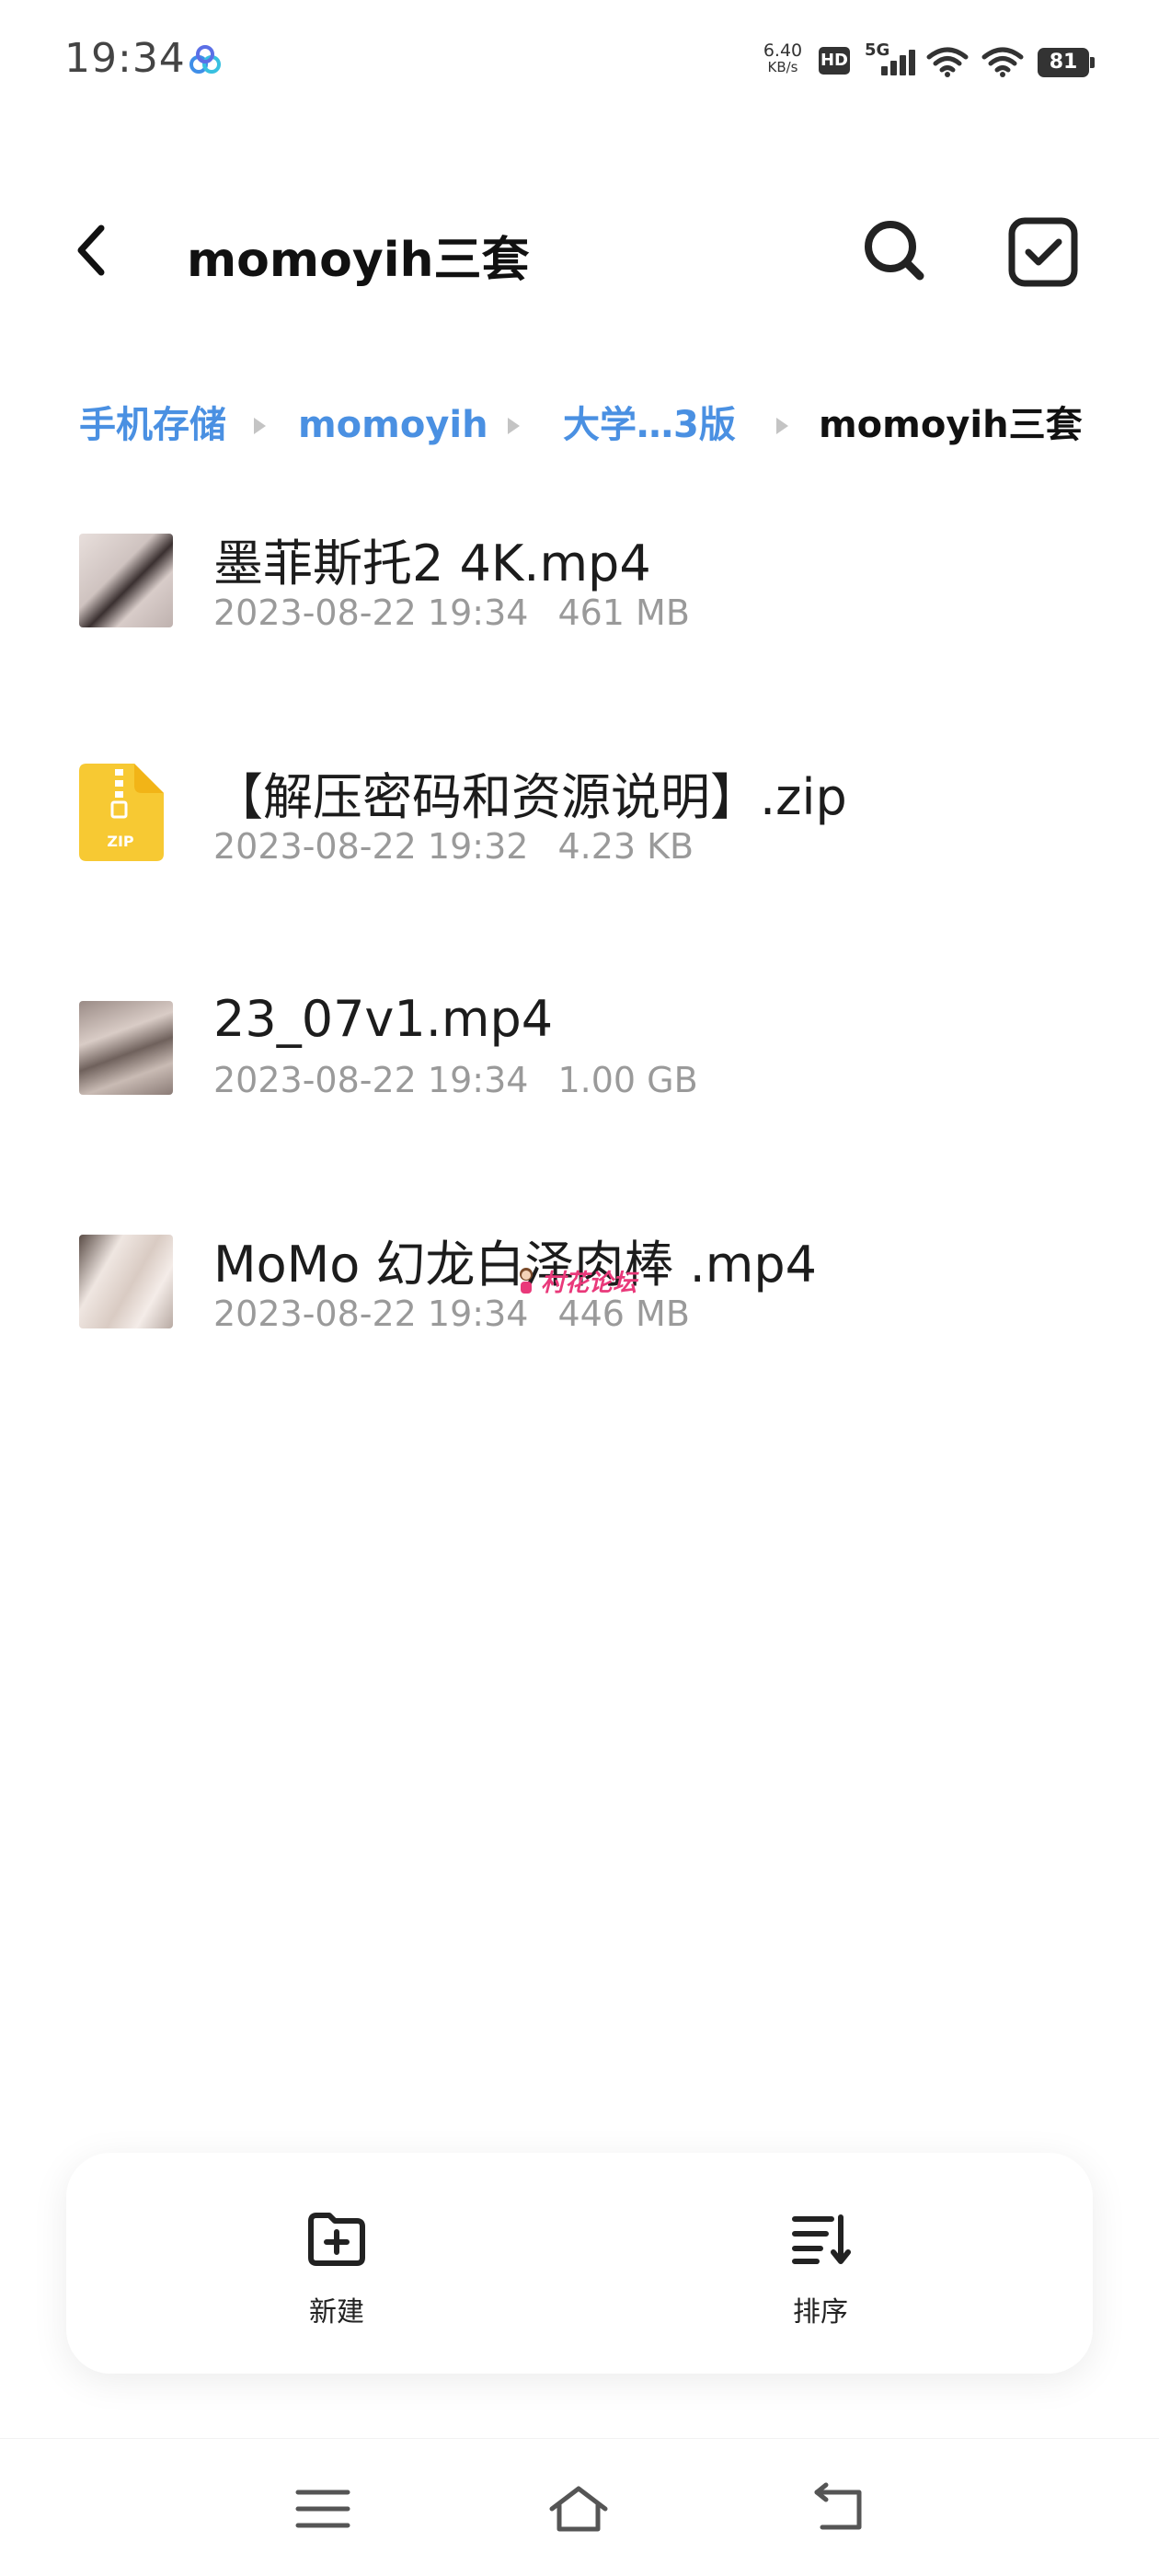 The height and width of the screenshot is (2576, 1159). What do you see at coordinates (205, 59) in the screenshot?
I see `cloud-app-icon` at bounding box center [205, 59].